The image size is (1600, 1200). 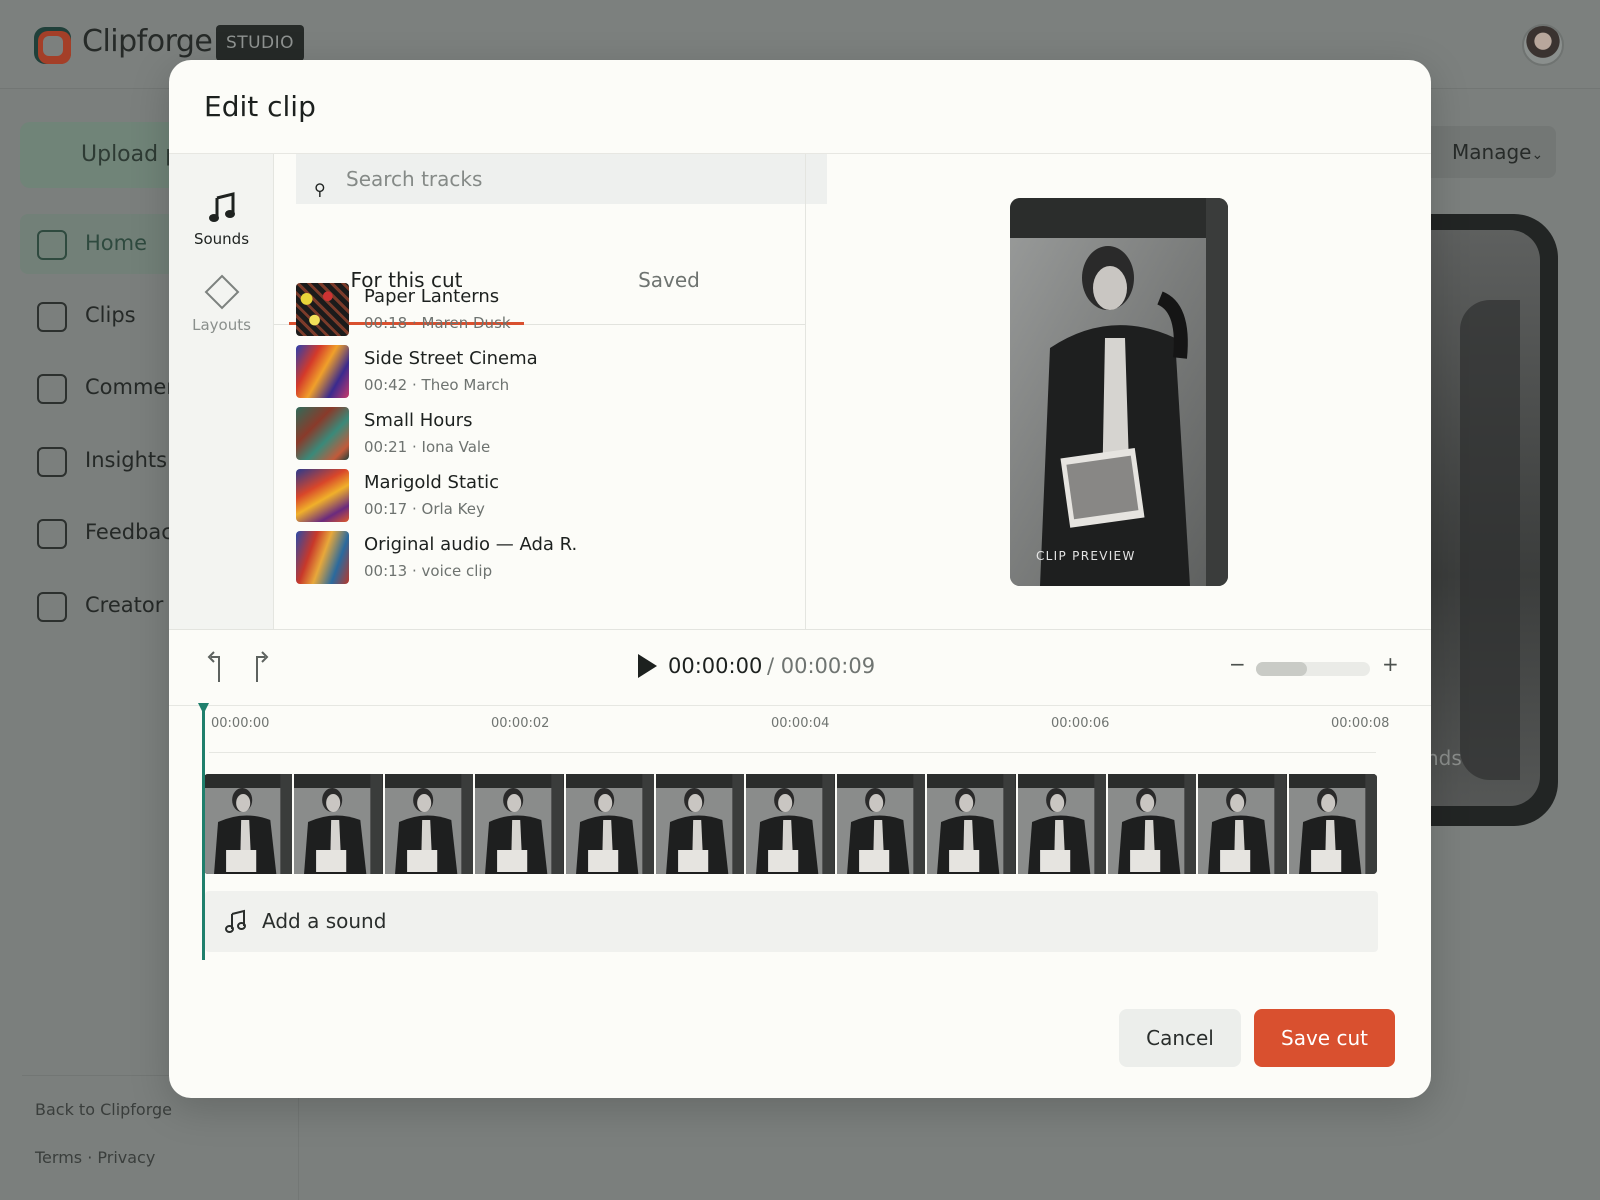 What do you see at coordinates (320, 189) in the screenshot?
I see `search-icon: ⚲` at bounding box center [320, 189].